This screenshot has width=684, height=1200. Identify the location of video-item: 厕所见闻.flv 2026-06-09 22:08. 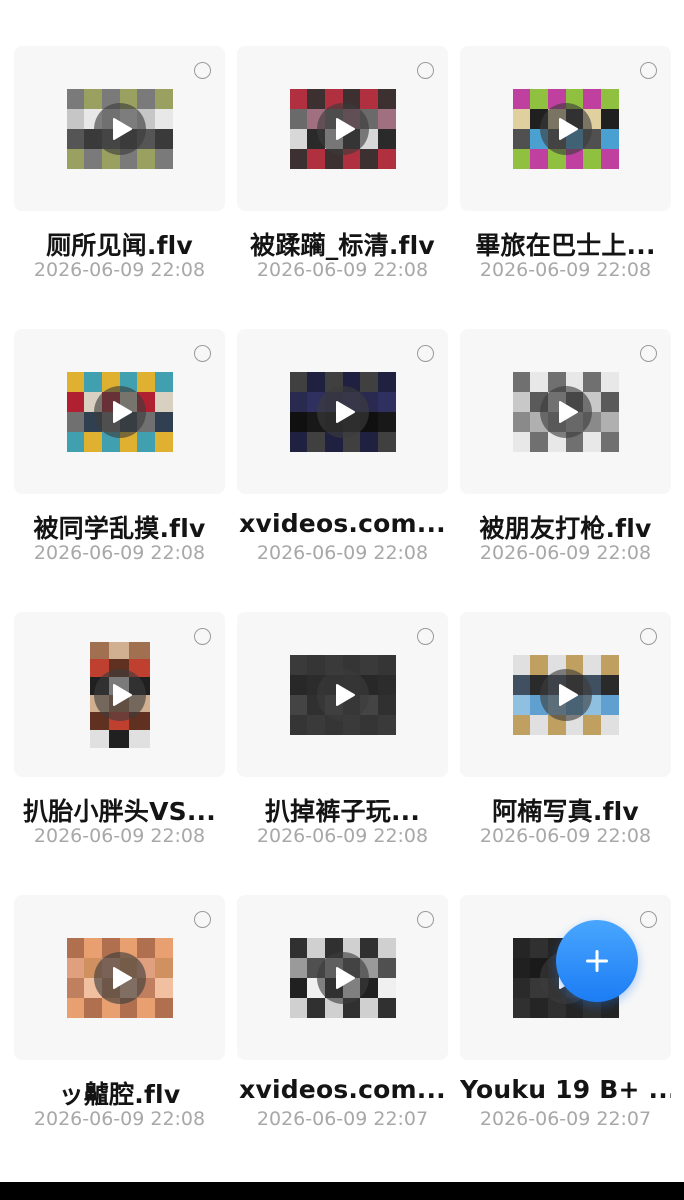
(119, 187).